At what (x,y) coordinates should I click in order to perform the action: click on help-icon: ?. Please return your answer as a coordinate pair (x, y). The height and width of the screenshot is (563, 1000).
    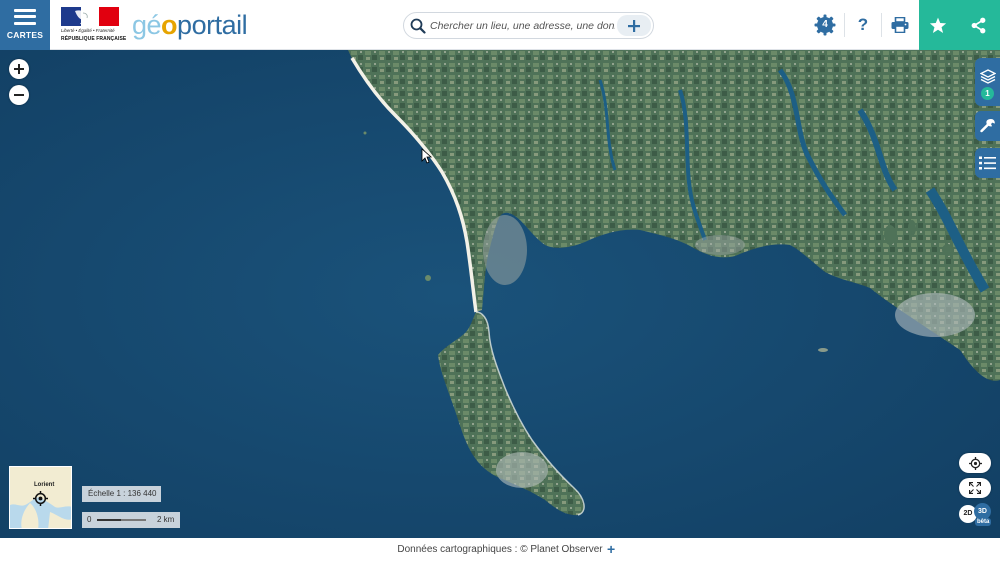
    Looking at the image, I should click on (863, 24).